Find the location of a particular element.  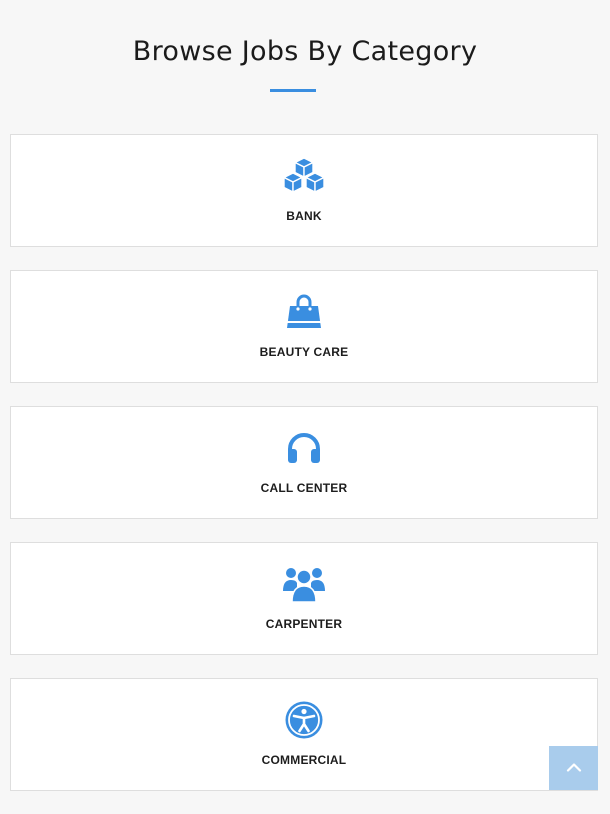

users-icon is located at coordinates (304, 584).